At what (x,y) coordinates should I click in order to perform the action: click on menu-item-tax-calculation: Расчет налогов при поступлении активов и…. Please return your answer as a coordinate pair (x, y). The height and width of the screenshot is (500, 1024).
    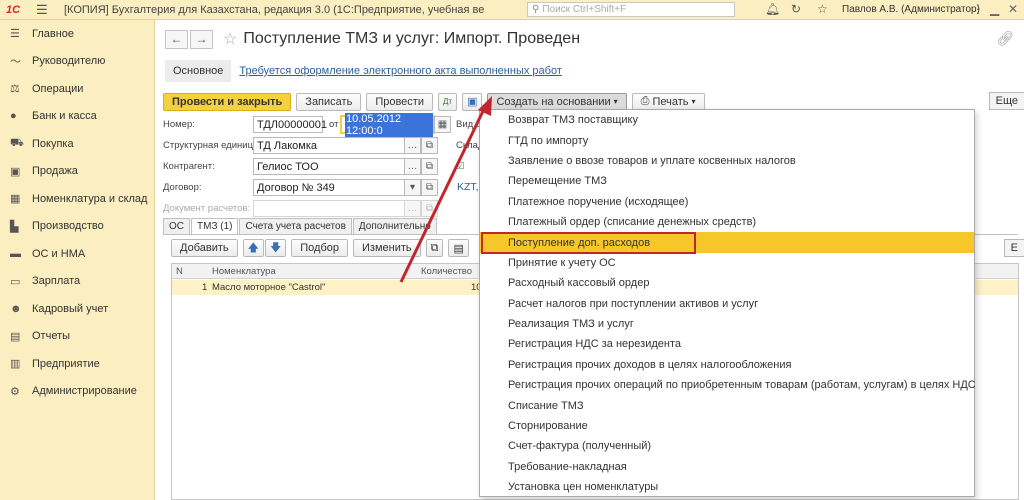
    Looking at the image, I should click on (727, 304).